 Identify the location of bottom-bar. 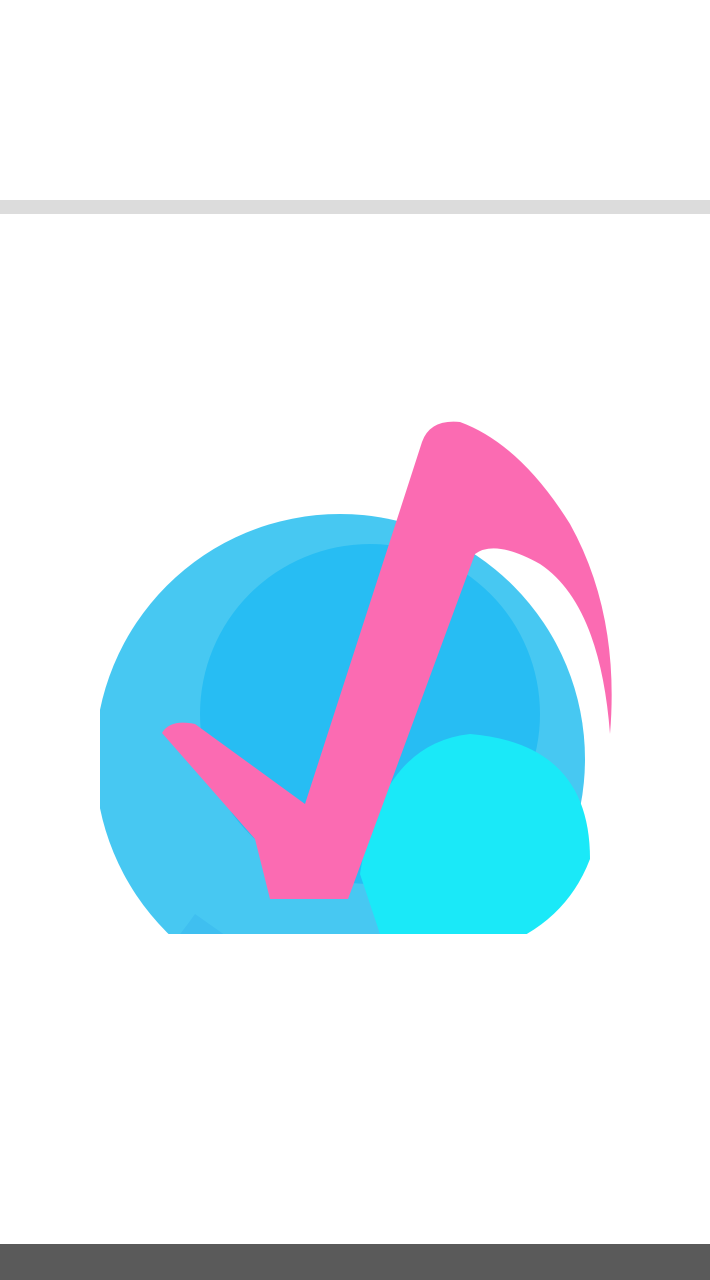
(355, 1262).